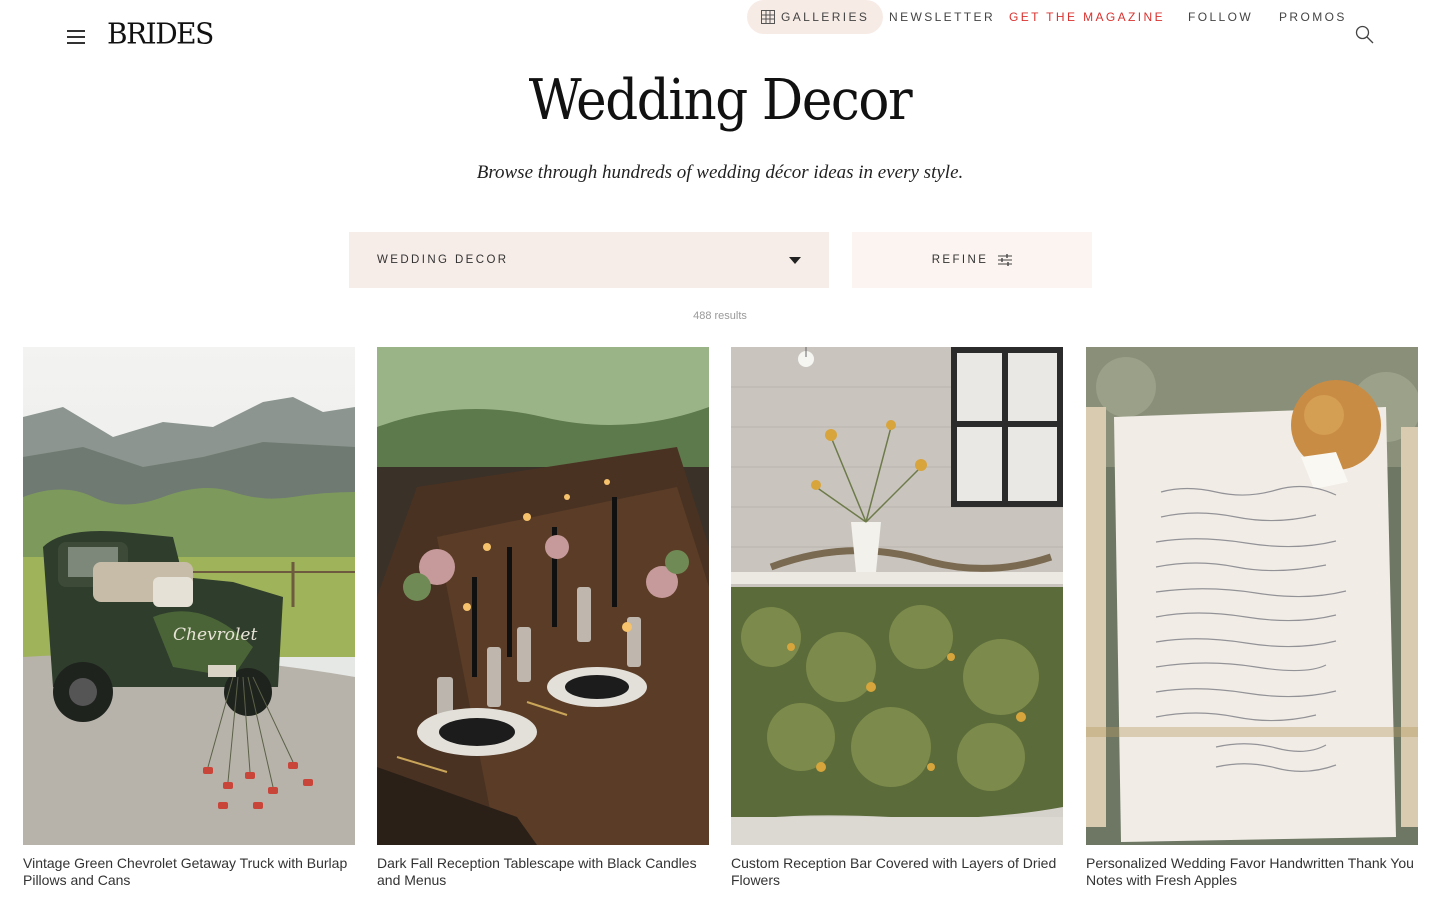  Describe the element at coordinates (543, 596) in the screenshot. I see `card-image-tablescape` at that location.